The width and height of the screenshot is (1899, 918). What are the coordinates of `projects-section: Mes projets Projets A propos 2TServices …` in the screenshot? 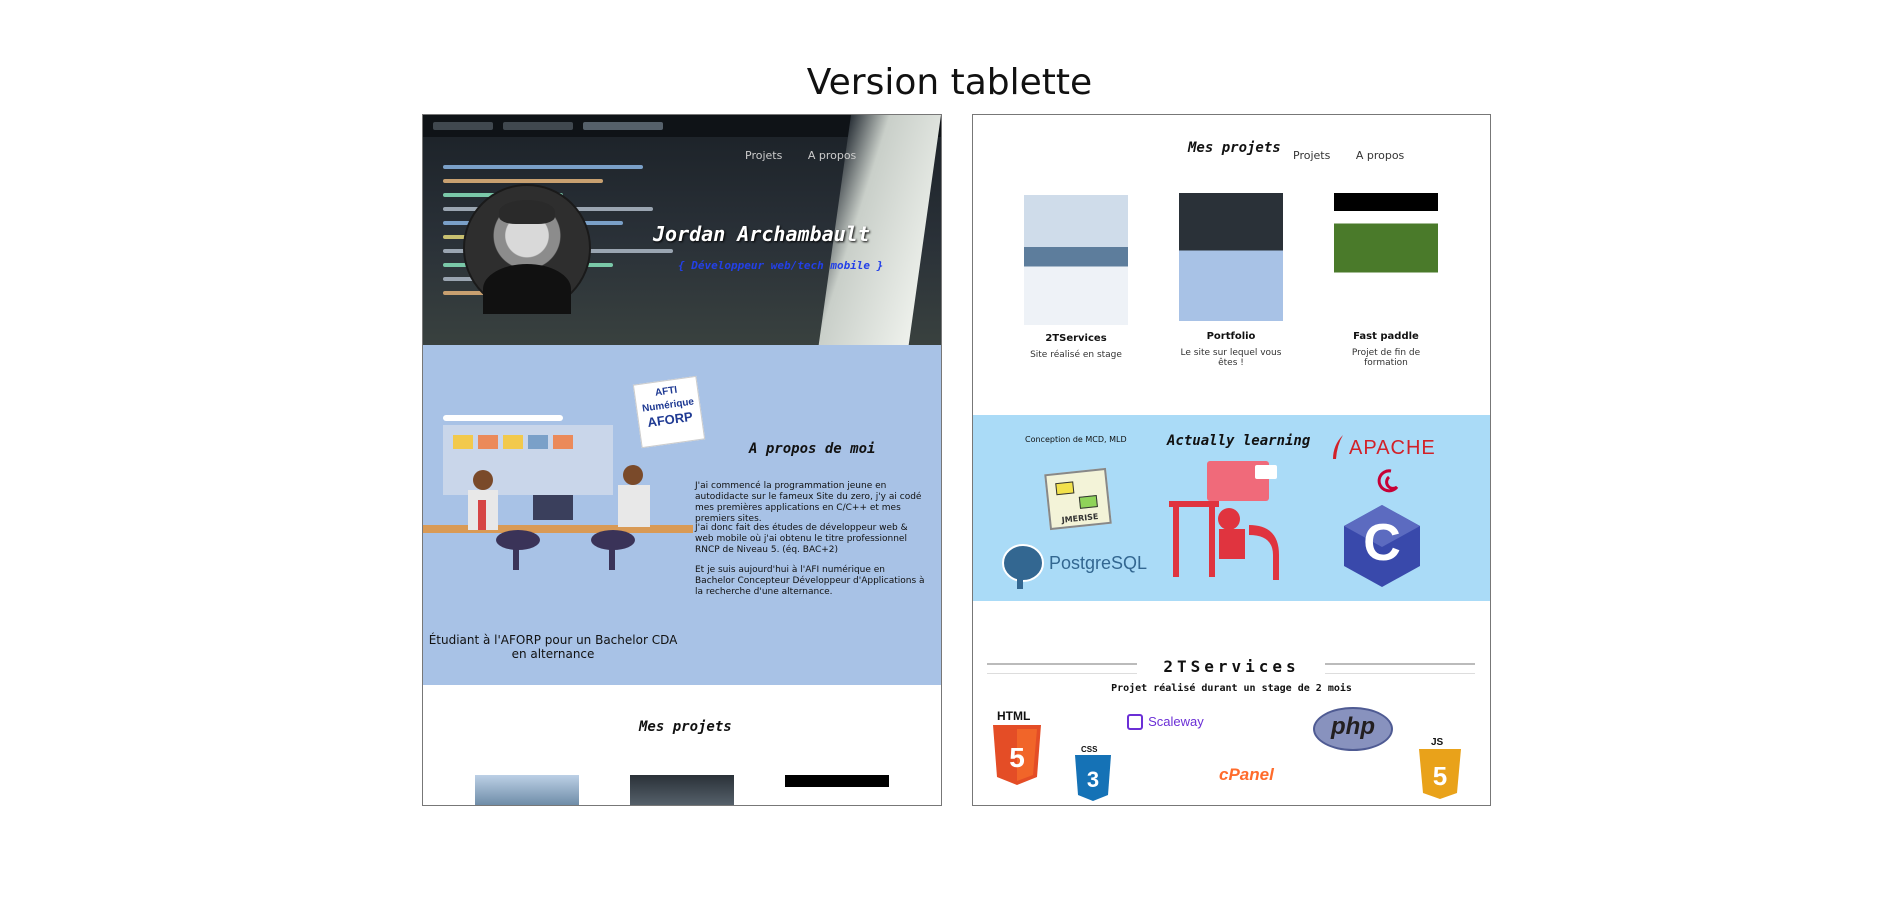 It's located at (1231, 265).